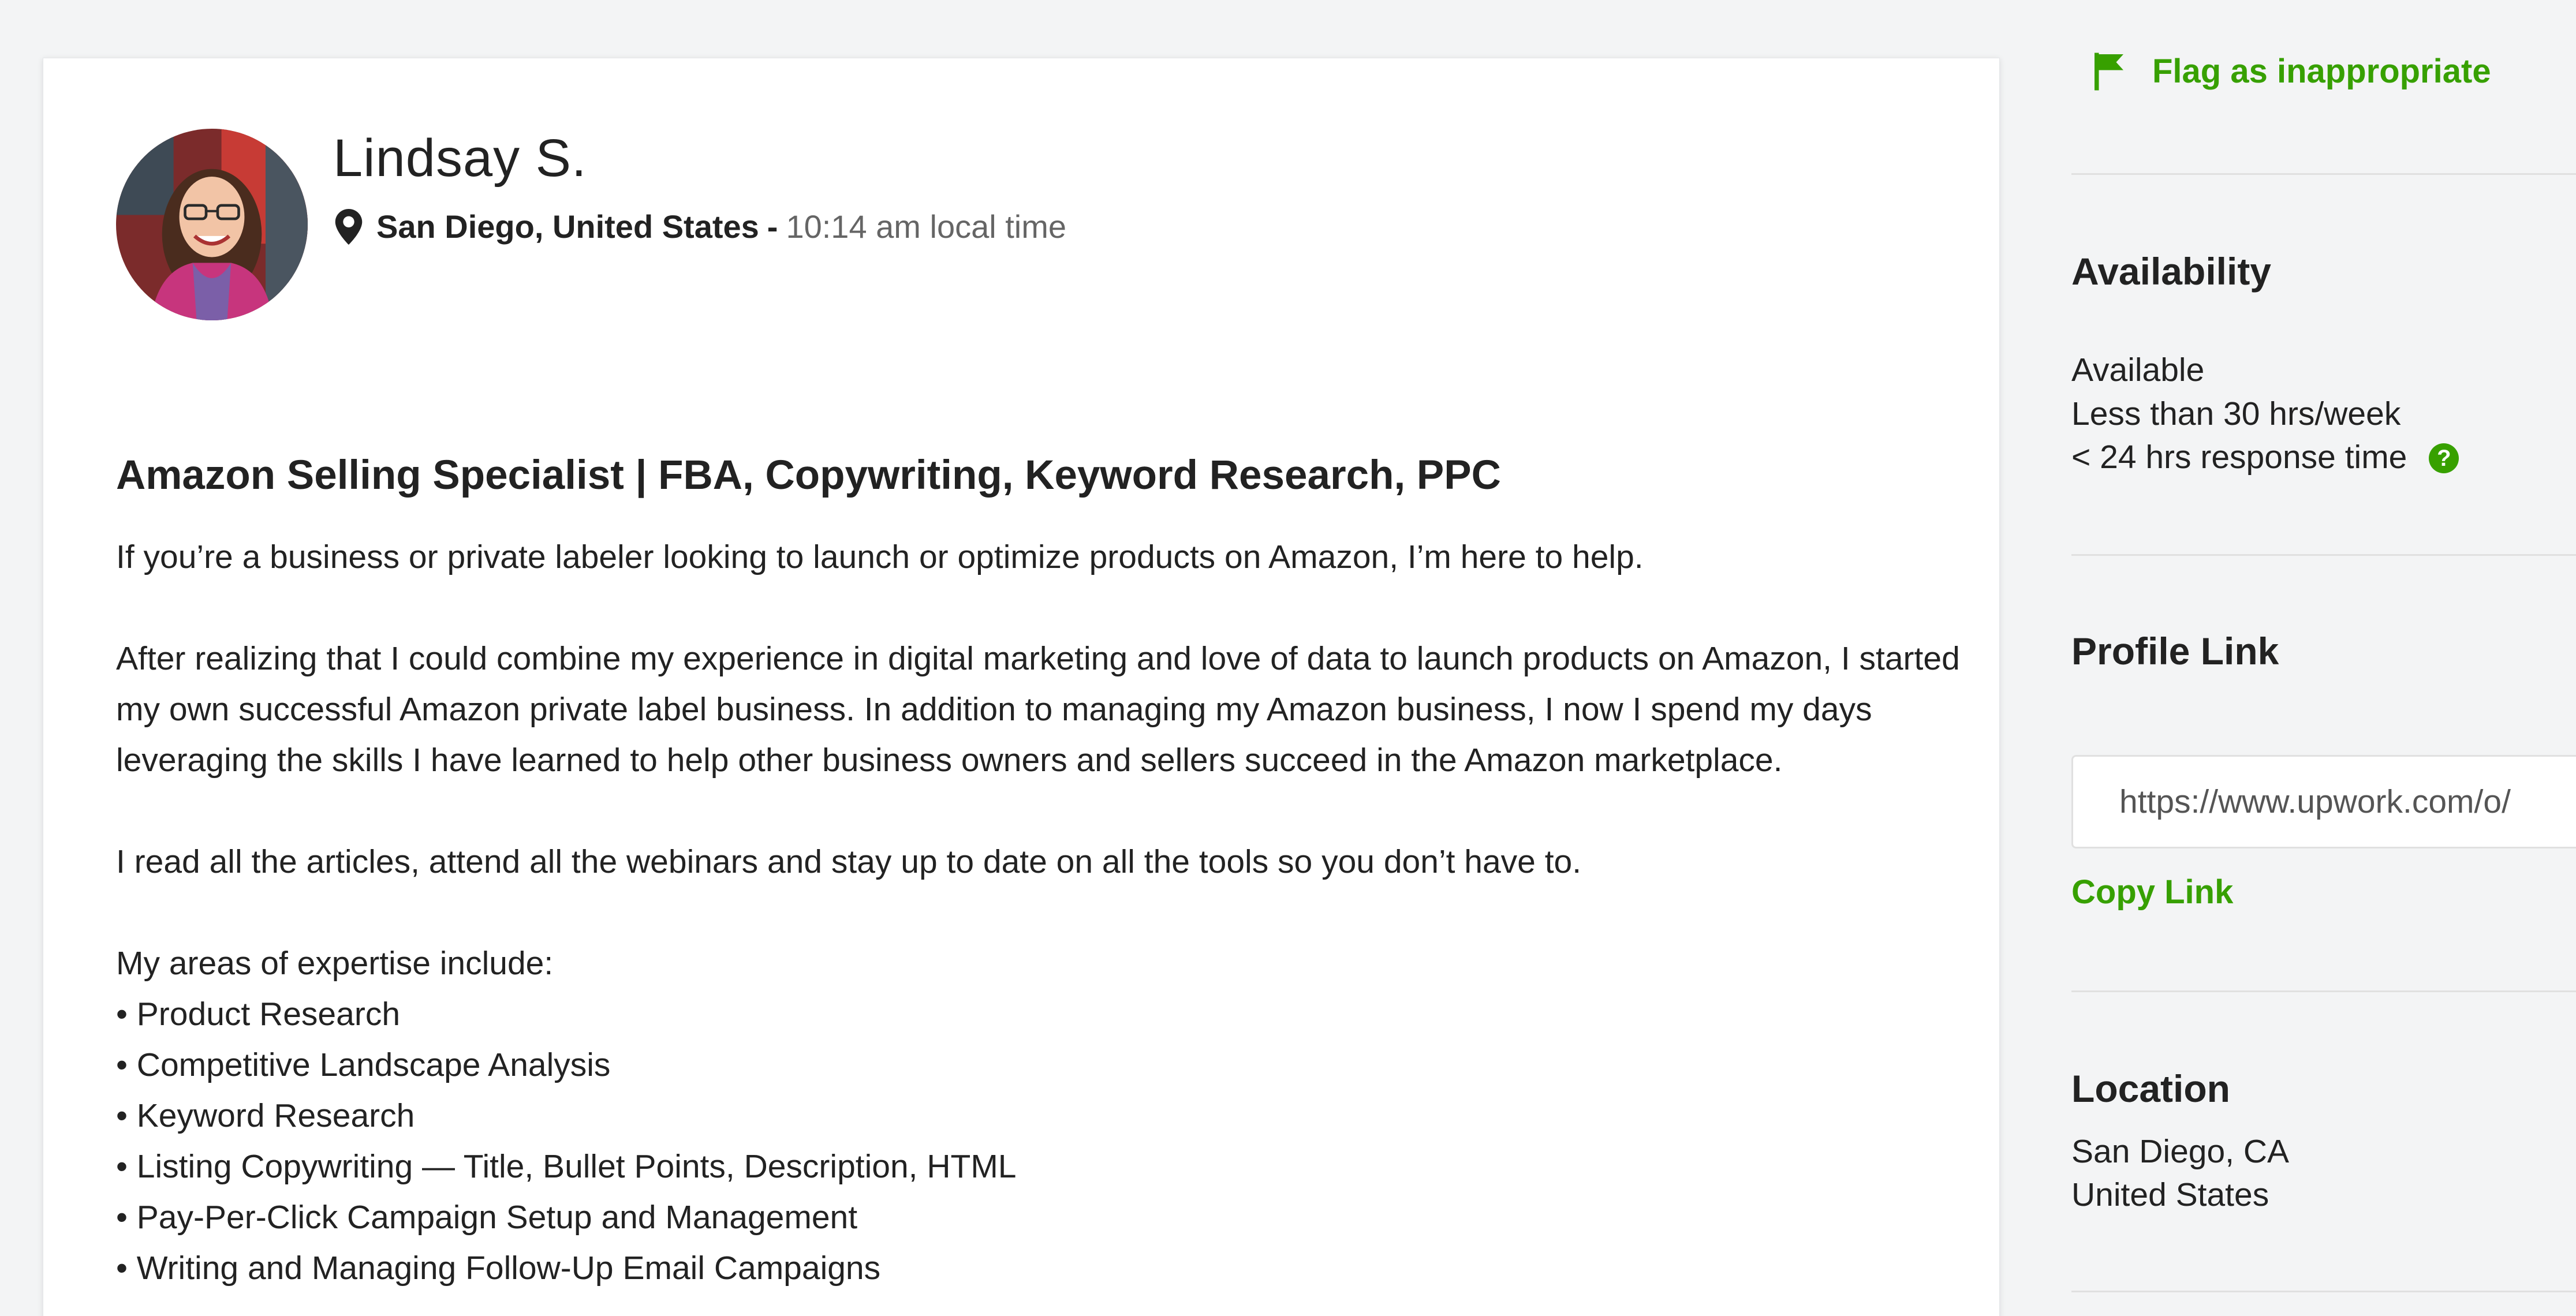 This screenshot has height=1316, width=2576. I want to click on location-city: San Diego, CA, so click(2180, 1151).